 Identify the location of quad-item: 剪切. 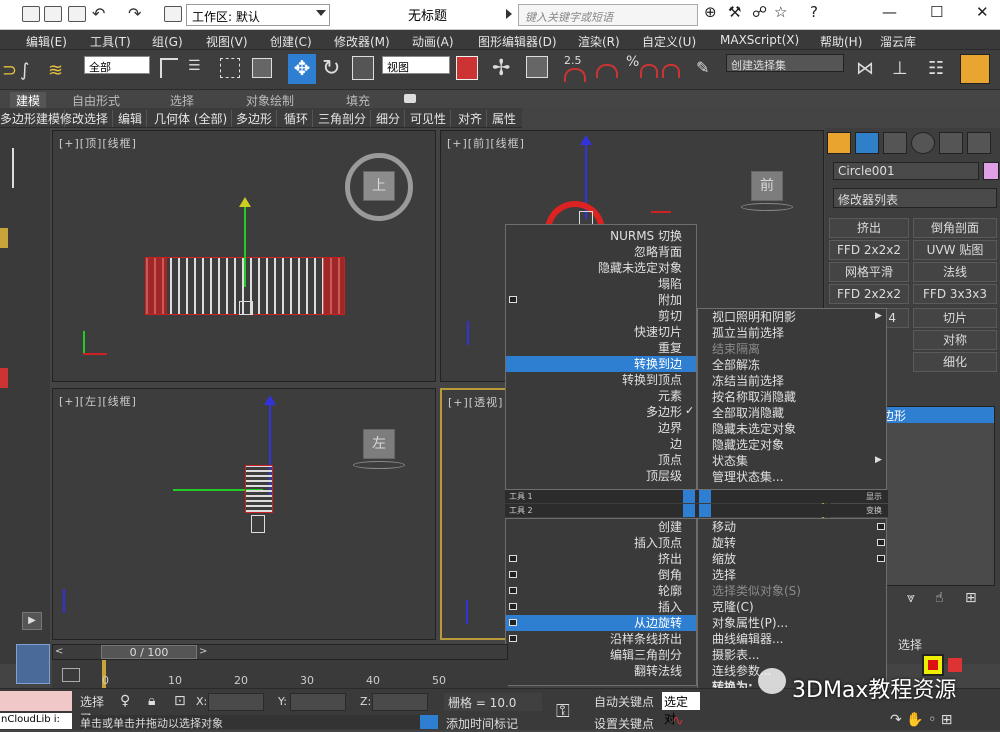
(601, 316).